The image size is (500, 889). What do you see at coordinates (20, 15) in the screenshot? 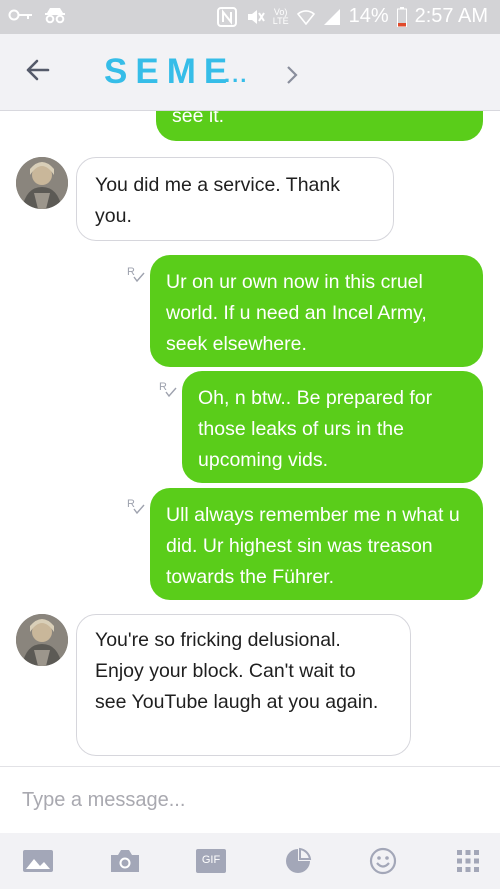
I see `key-icon` at bounding box center [20, 15].